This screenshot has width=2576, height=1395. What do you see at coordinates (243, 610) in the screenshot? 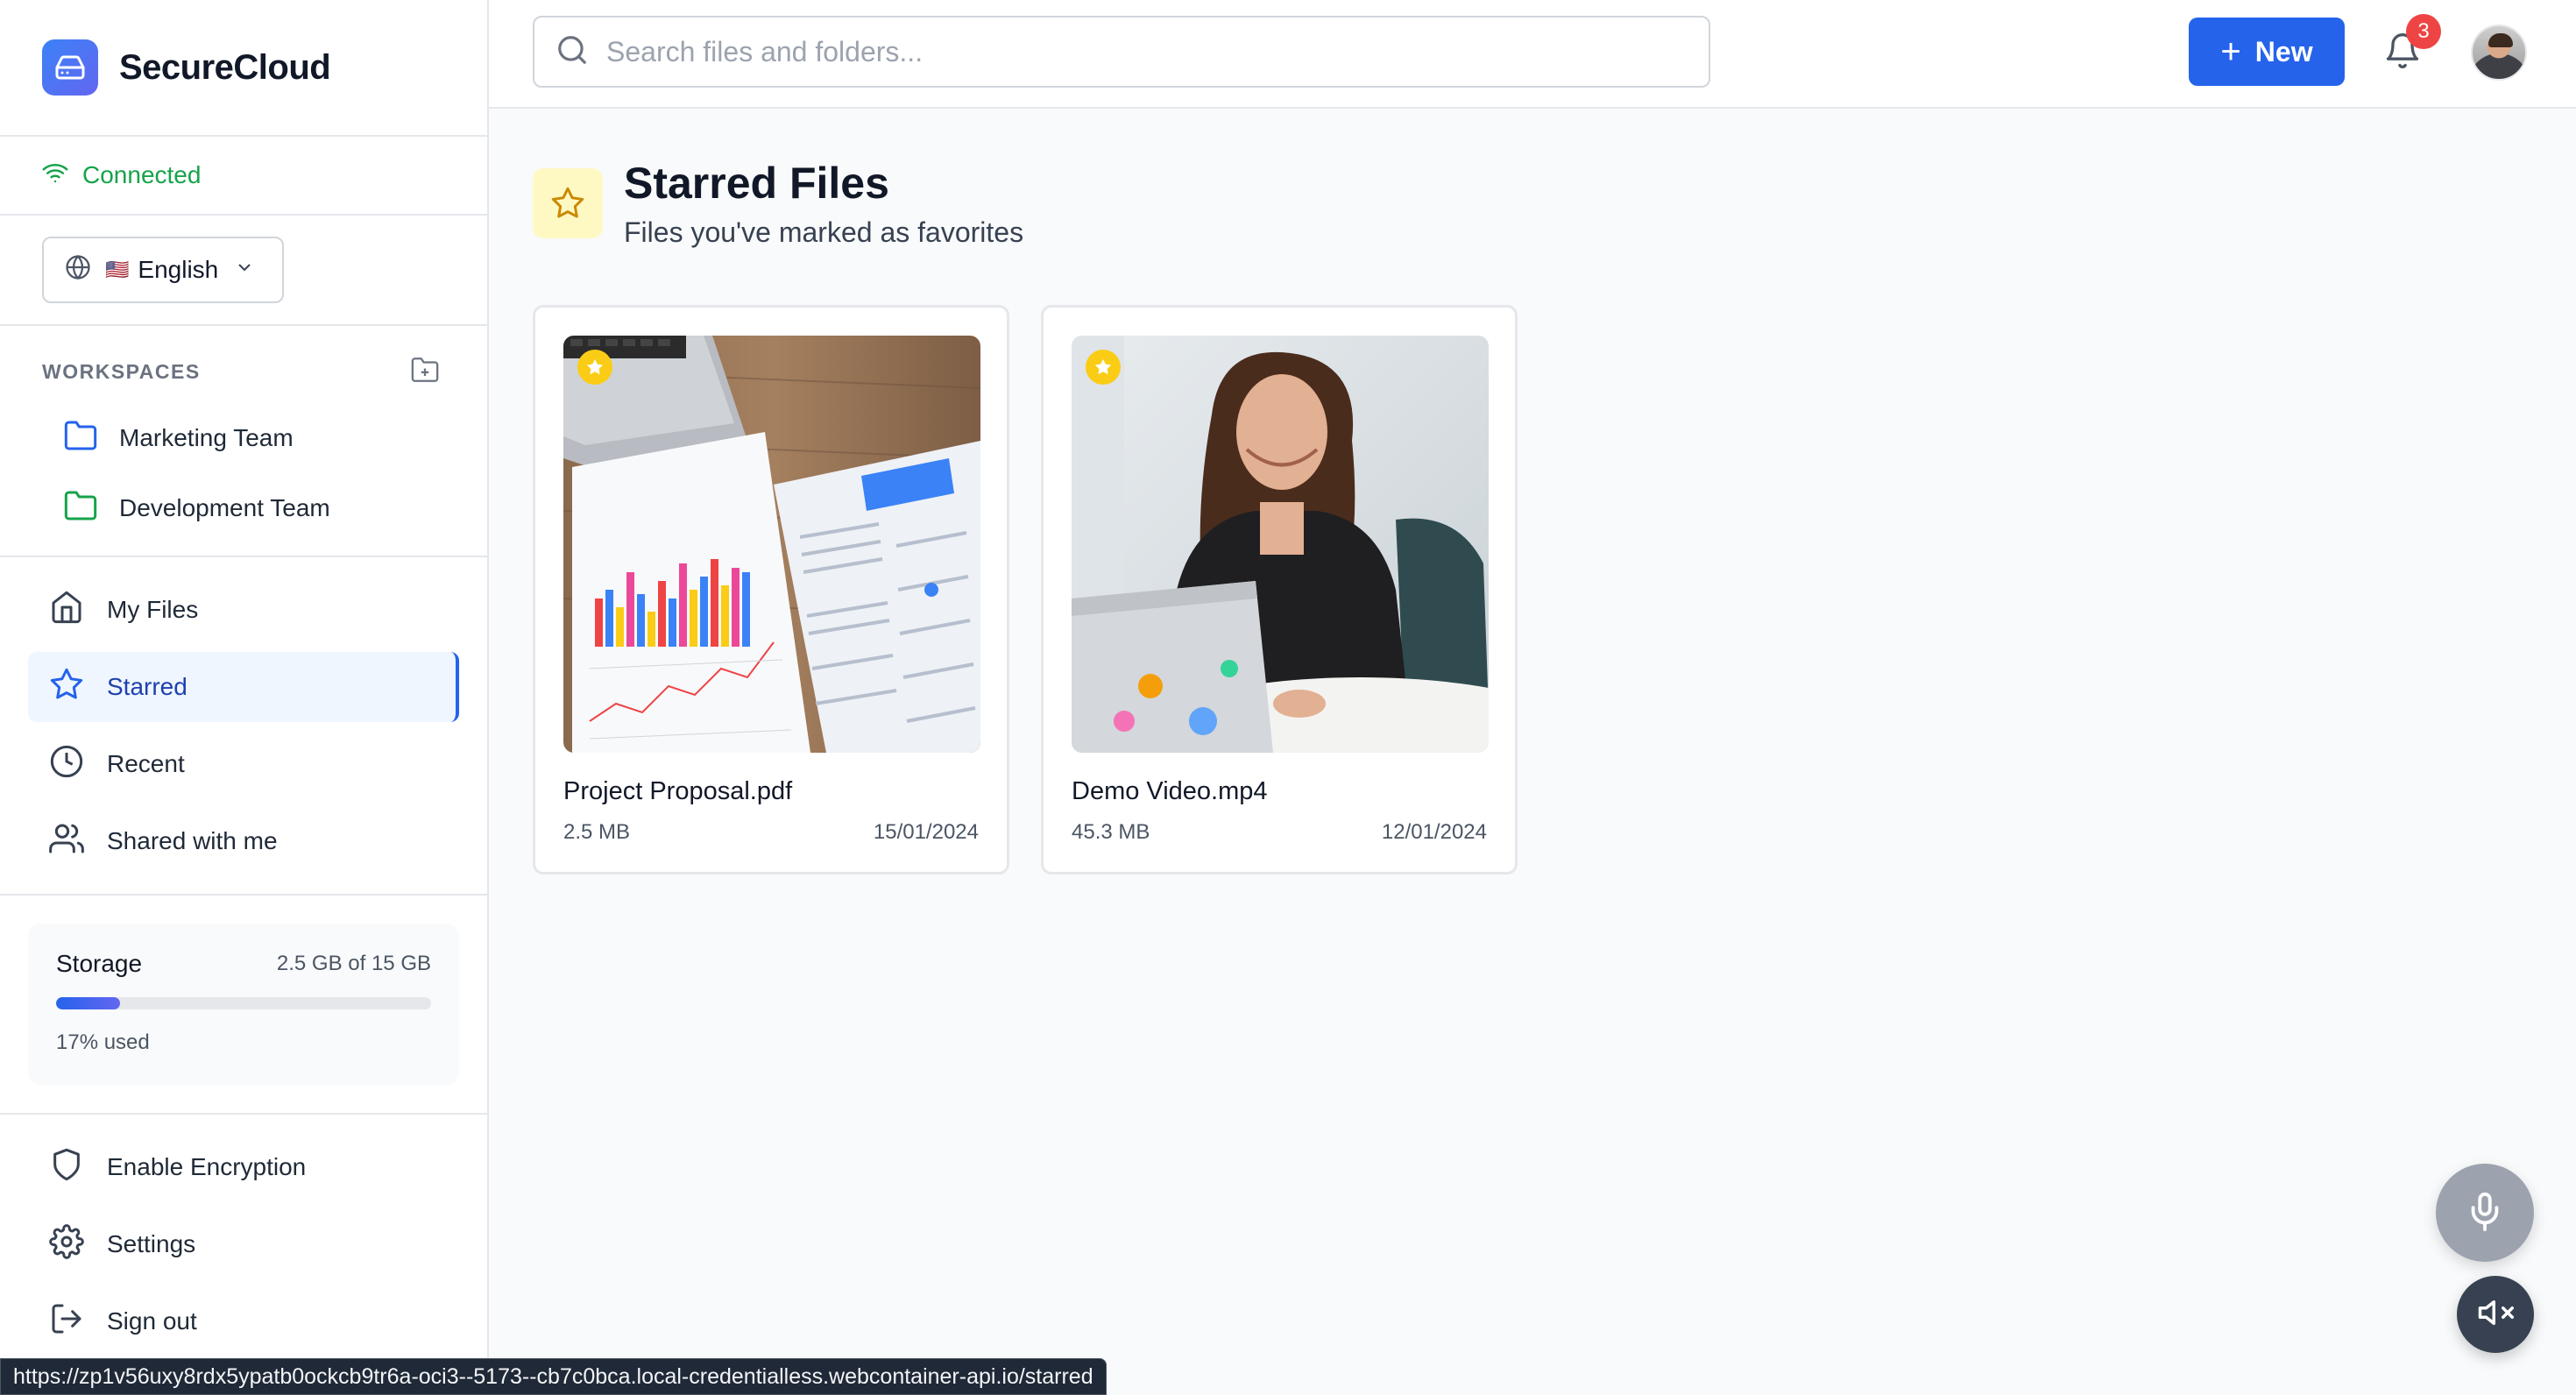
I see `nav-item-my-files: My Files` at bounding box center [243, 610].